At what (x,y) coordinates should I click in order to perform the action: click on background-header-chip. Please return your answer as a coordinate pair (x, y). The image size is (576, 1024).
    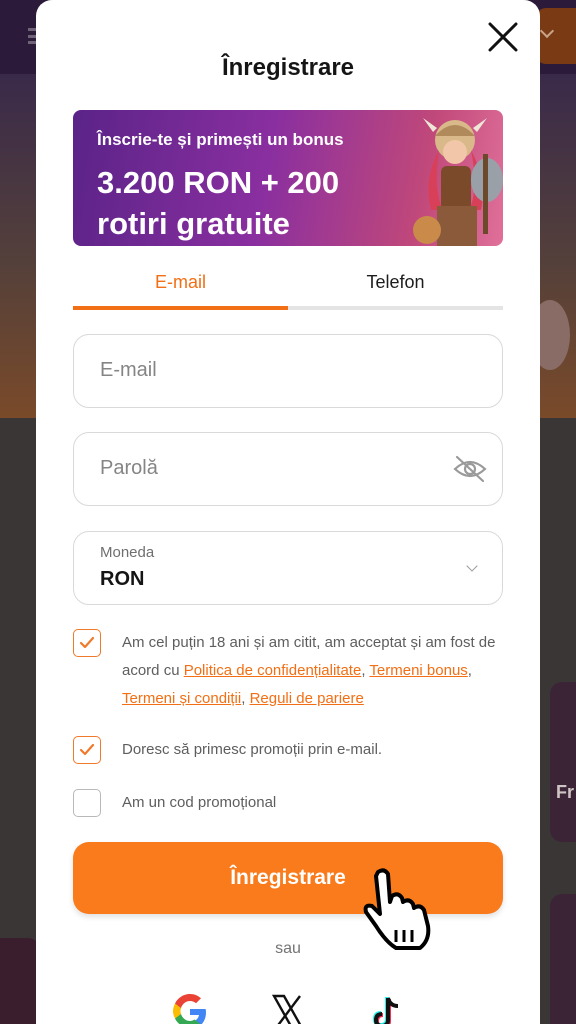
    Looking at the image, I should click on (556, 36).